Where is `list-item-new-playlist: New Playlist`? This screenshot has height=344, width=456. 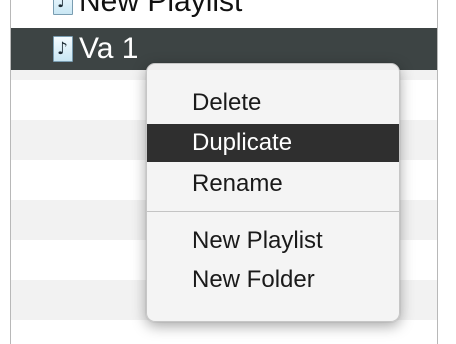 list-item-new-playlist: New Playlist is located at coordinates (224, 11).